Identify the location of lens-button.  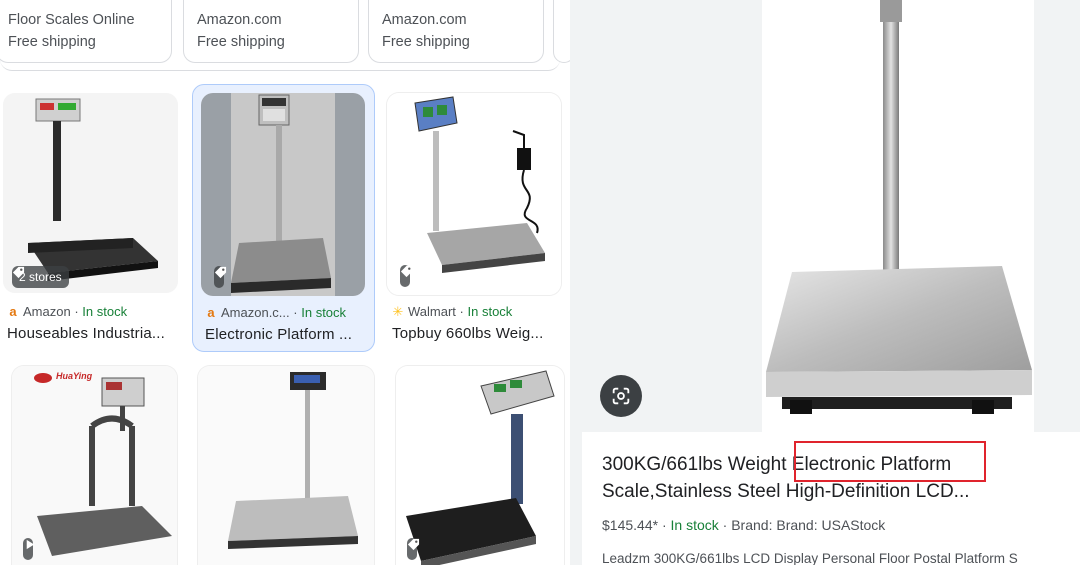
(621, 396).